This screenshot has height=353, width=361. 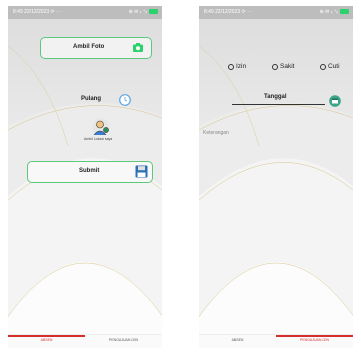 I want to click on pulang-label: Pulang, so click(x=91, y=99).